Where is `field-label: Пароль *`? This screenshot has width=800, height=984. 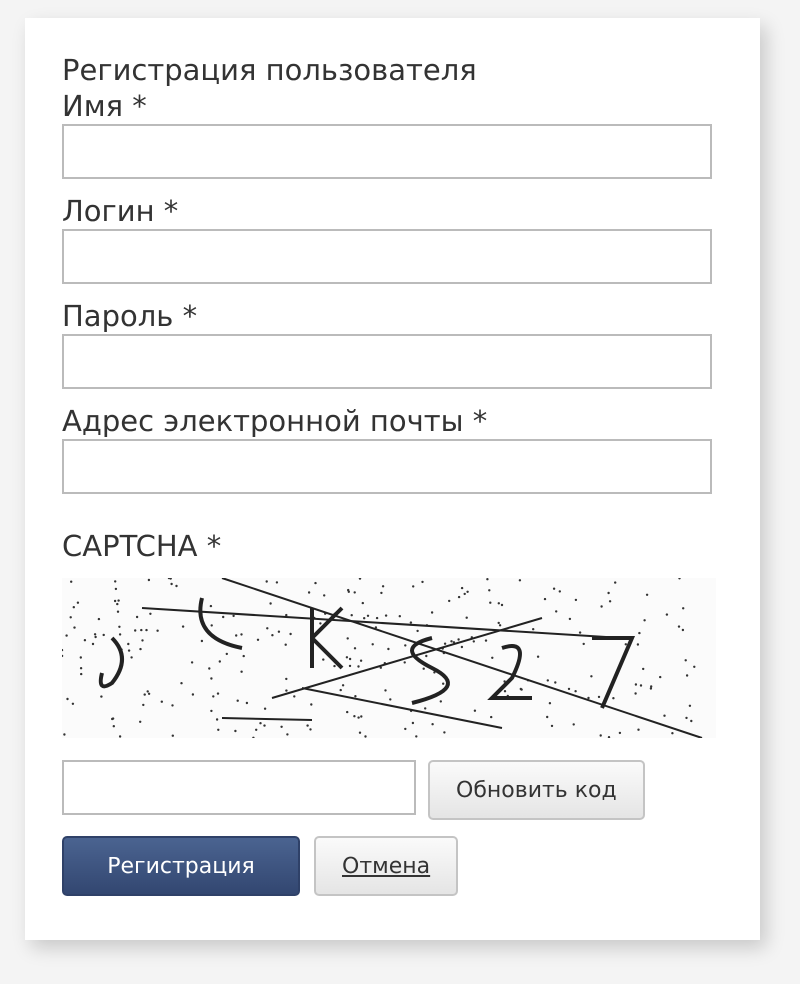 field-label: Пароль * is located at coordinates (130, 316).